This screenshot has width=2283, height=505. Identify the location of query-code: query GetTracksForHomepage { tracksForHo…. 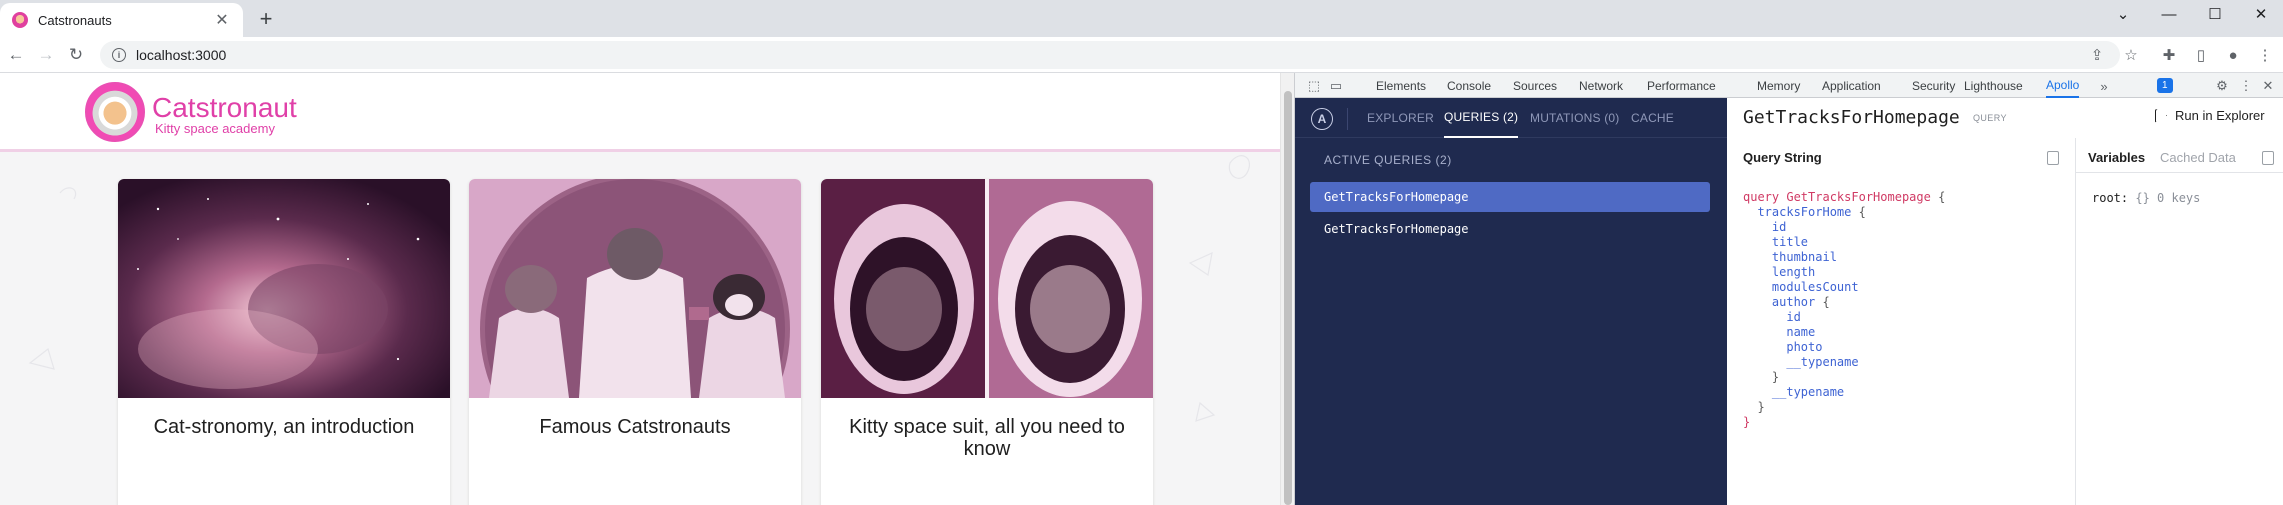
(1844, 310).